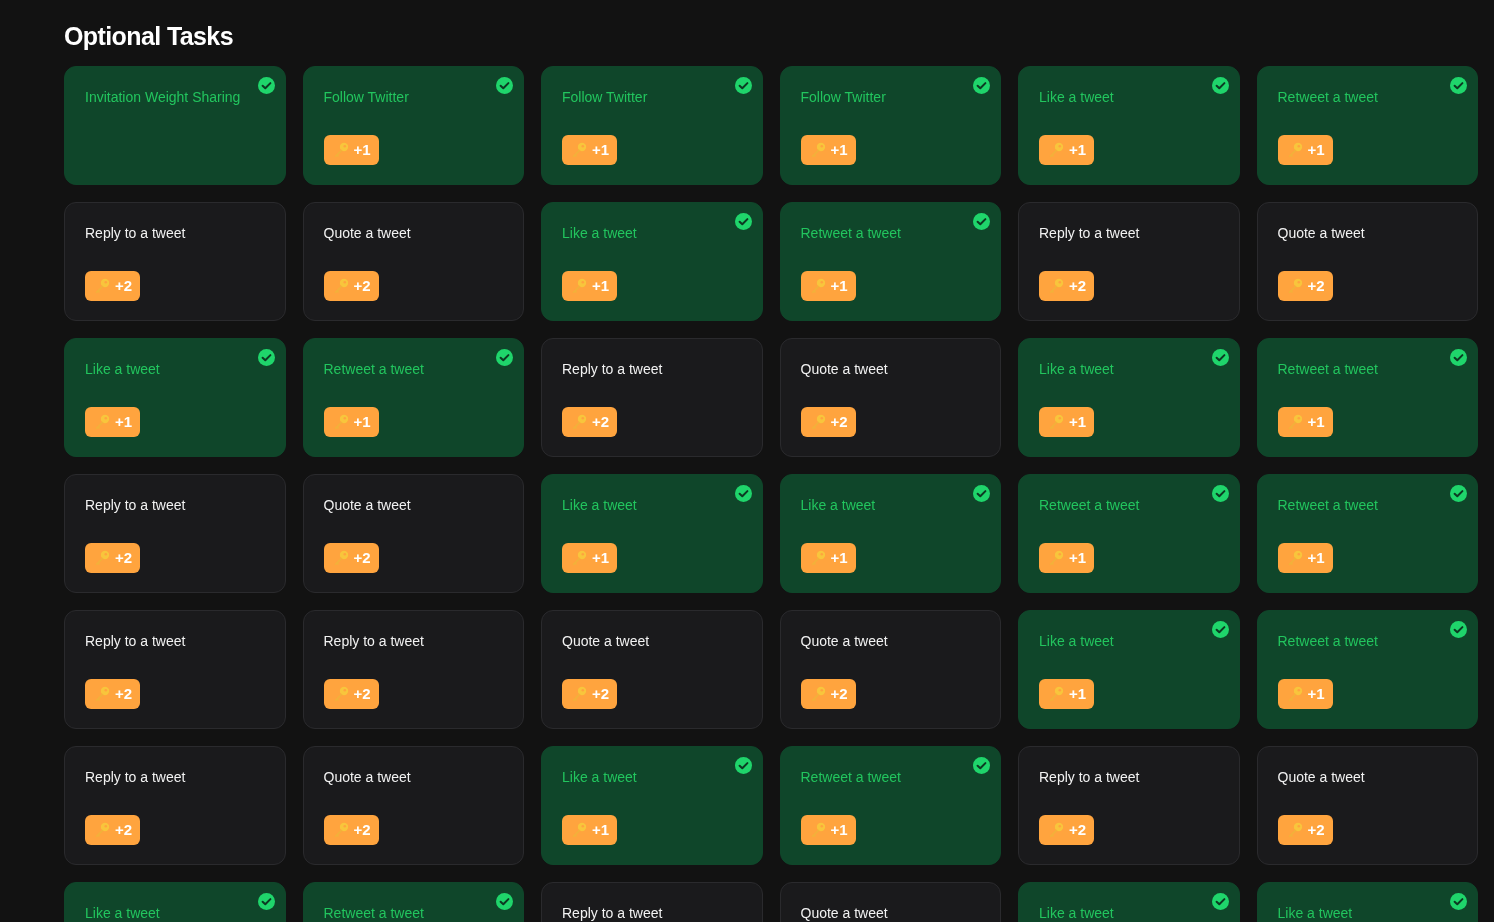 This screenshot has height=922, width=1494. Describe the element at coordinates (135, 777) in the screenshot. I see `task-title: Reply to a tweet` at that location.